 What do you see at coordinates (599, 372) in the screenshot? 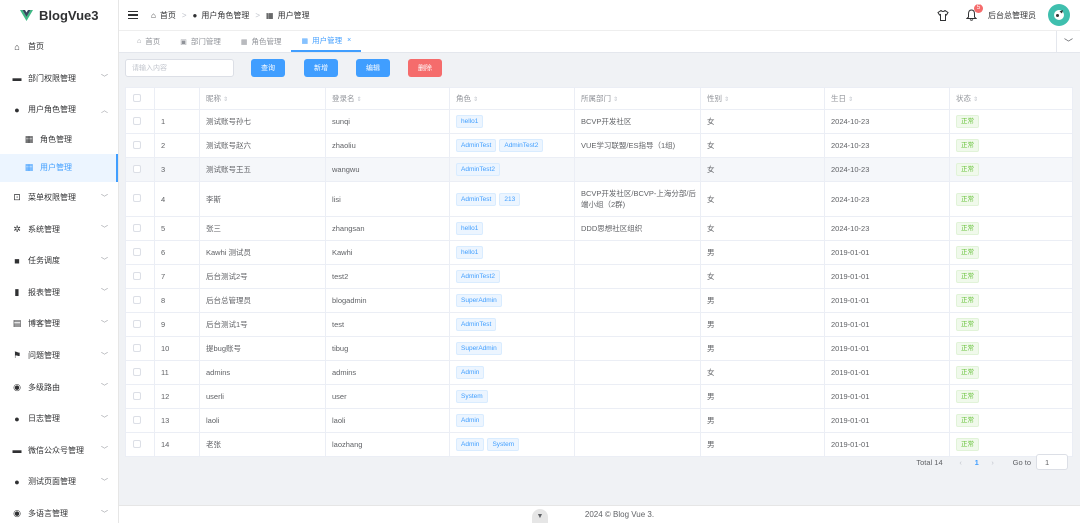
I see `table-row: 11 admins admins Admin 女 2019-01-01 正常` at bounding box center [599, 372].